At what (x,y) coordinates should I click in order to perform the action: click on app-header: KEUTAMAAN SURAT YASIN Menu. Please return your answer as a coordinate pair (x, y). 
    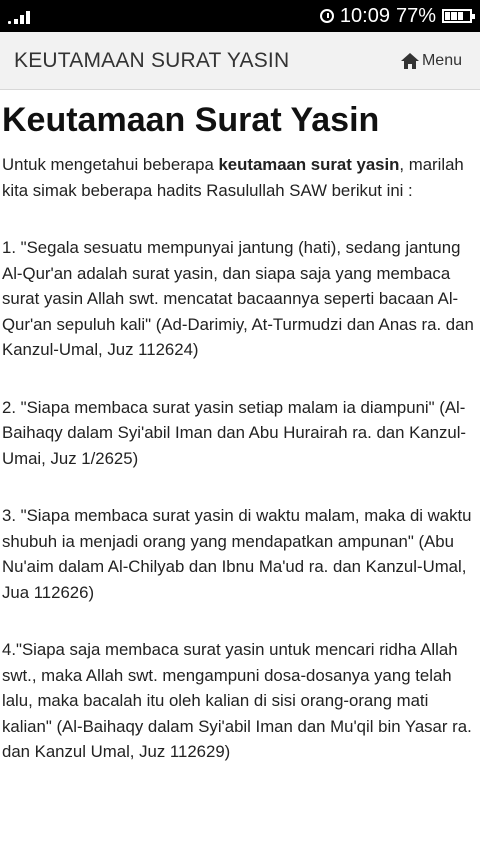
    Looking at the image, I should click on (240, 61).